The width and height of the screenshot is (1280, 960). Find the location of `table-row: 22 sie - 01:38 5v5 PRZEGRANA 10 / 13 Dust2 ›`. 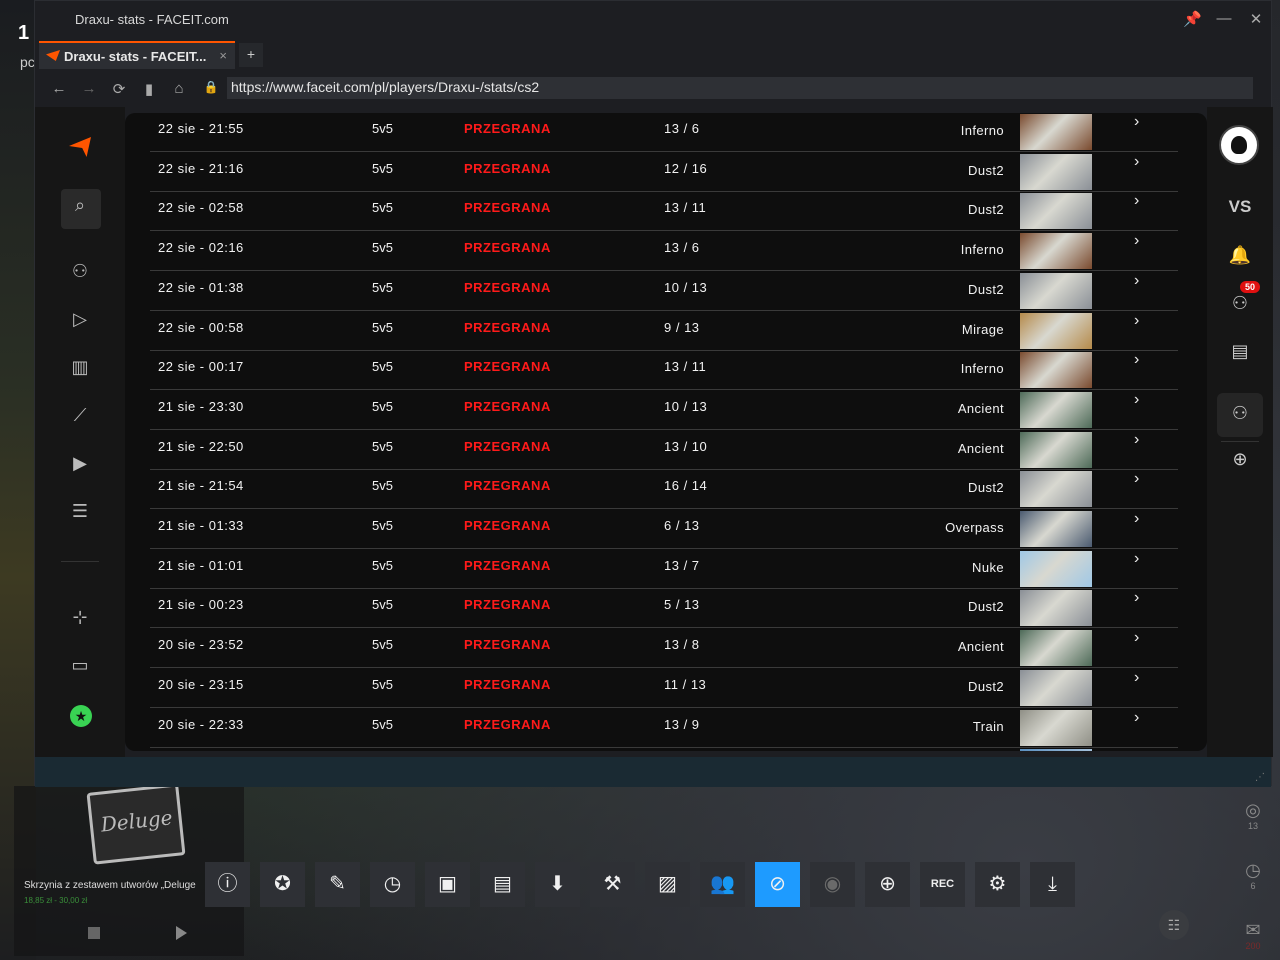

table-row: 22 sie - 01:38 5v5 PRZEGRANA 10 / 13 Dust2 › is located at coordinates (664, 291).